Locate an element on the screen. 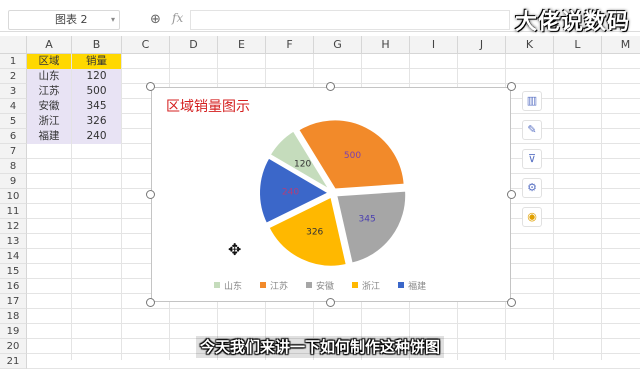 The image size is (640, 369). row-header-12: 12 is located at coordinates (13, 226).